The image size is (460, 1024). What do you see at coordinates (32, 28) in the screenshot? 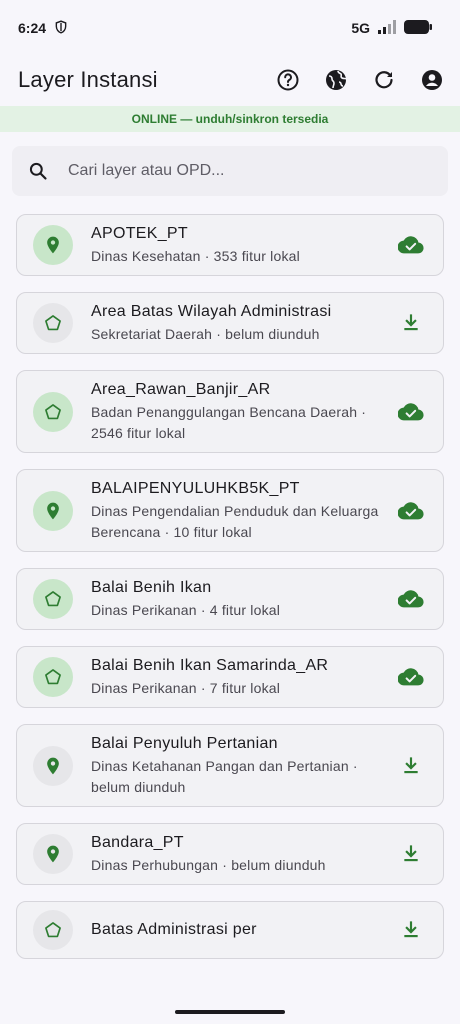
I see `status-time: 6:24` at bounding box center [32, 28].